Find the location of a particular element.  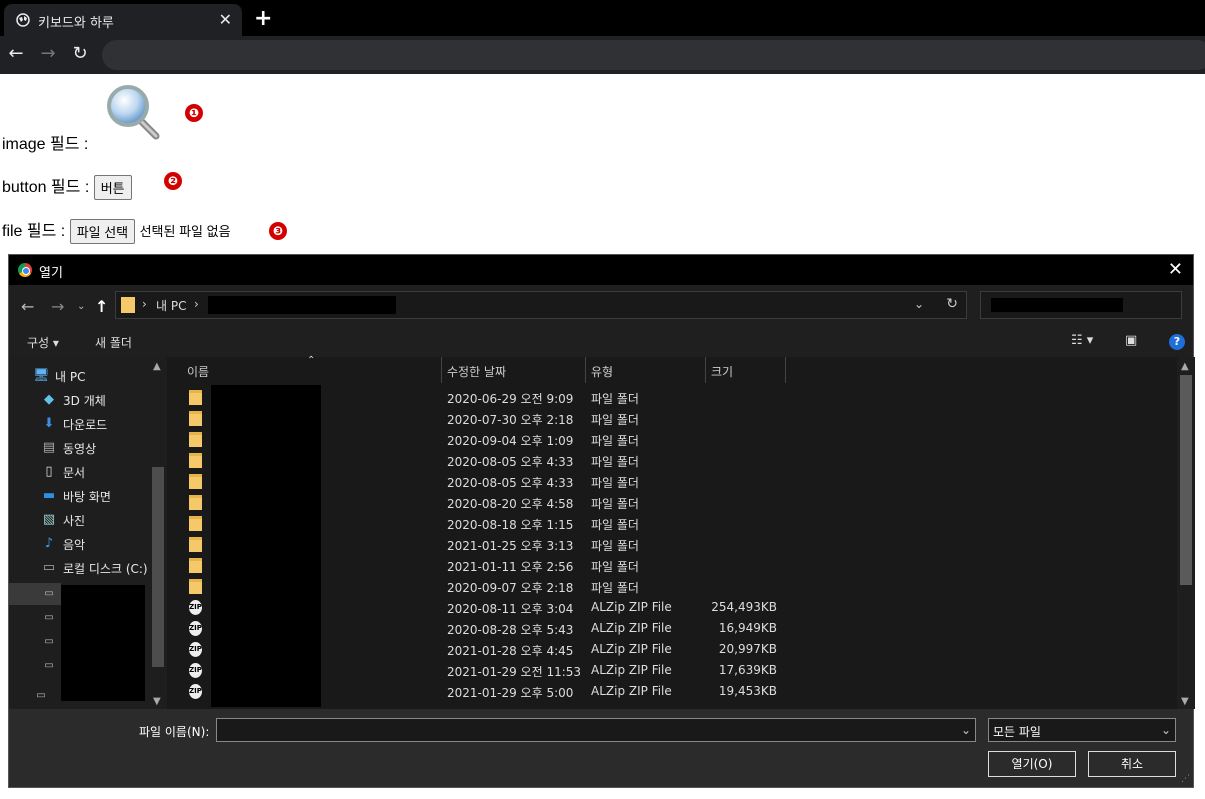

nav-item-network: ▭ is located at coordinates (35, 696).